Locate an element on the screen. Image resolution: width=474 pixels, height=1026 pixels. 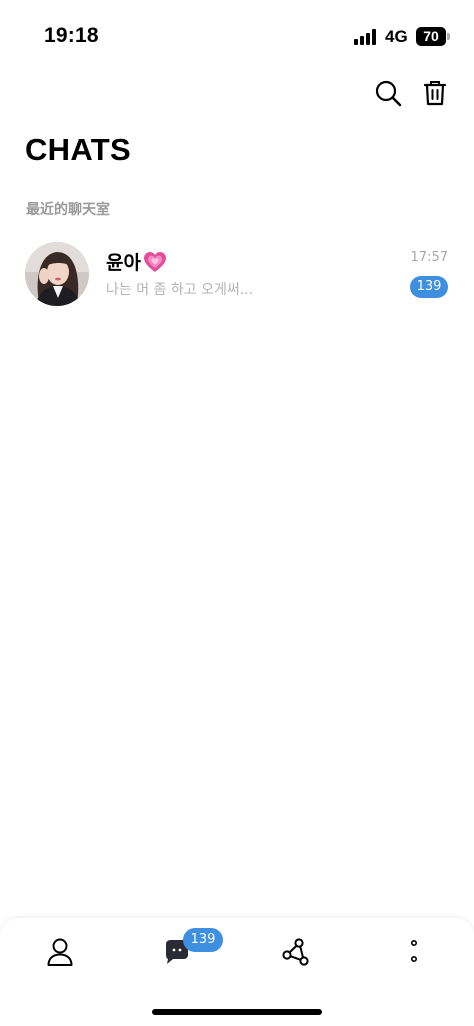
signal-icon is located at coordinates (367, 37).